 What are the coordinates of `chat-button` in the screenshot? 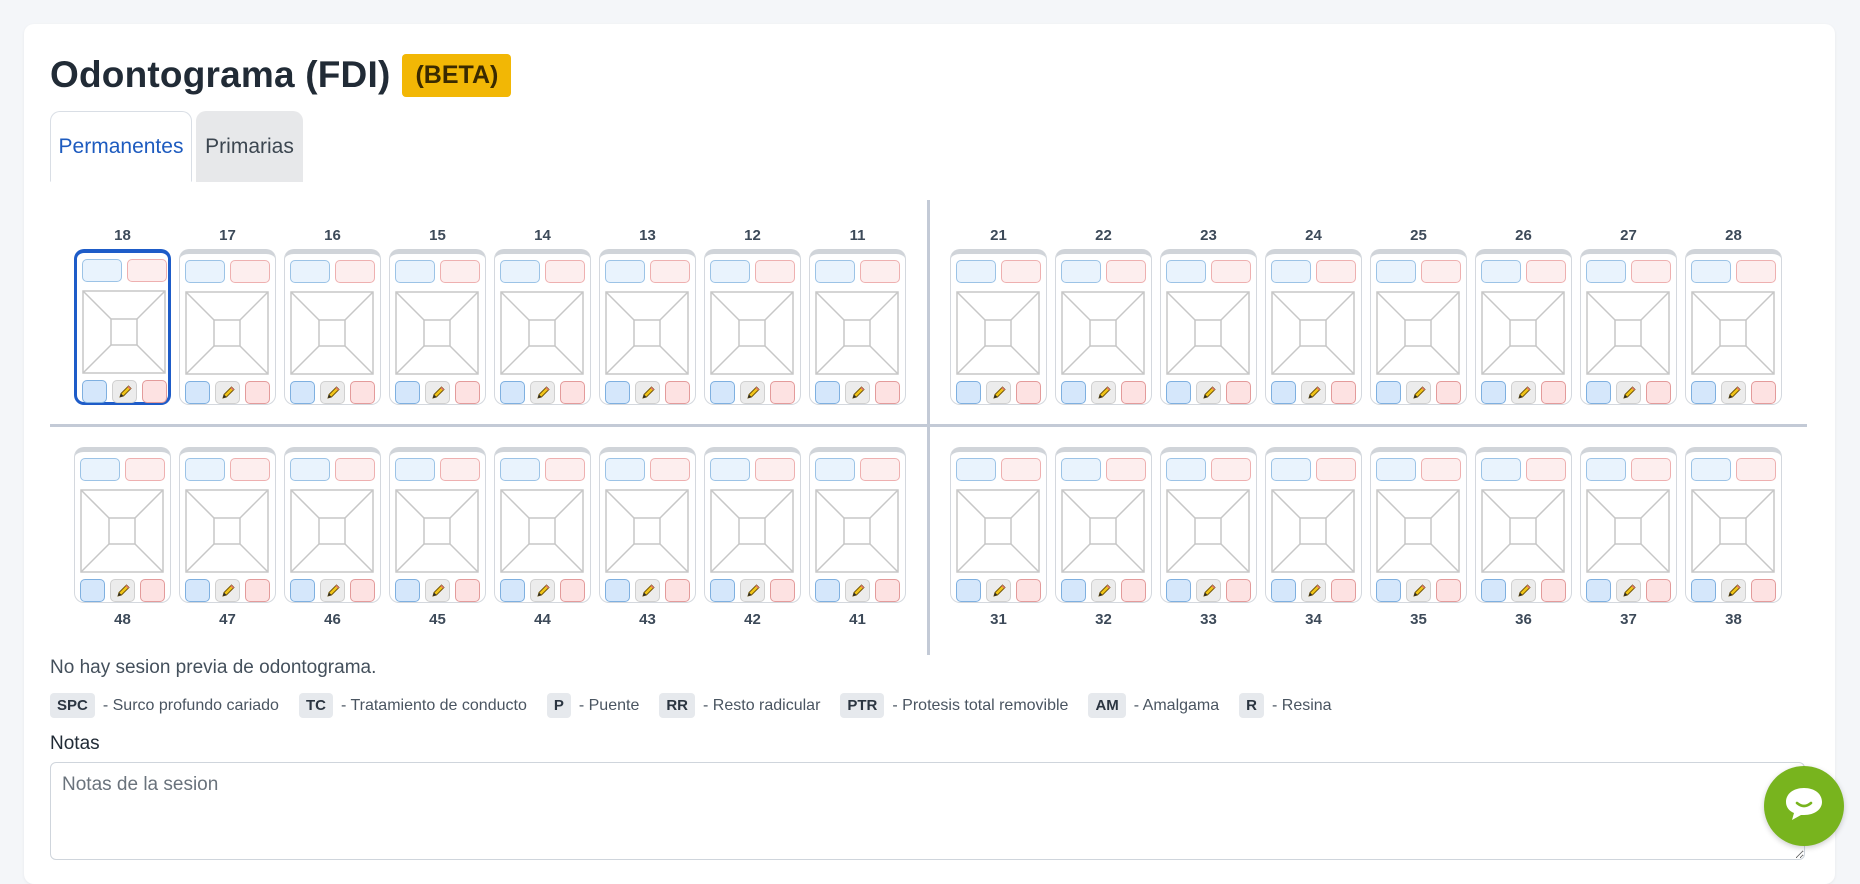 It's located at (1804, 806).